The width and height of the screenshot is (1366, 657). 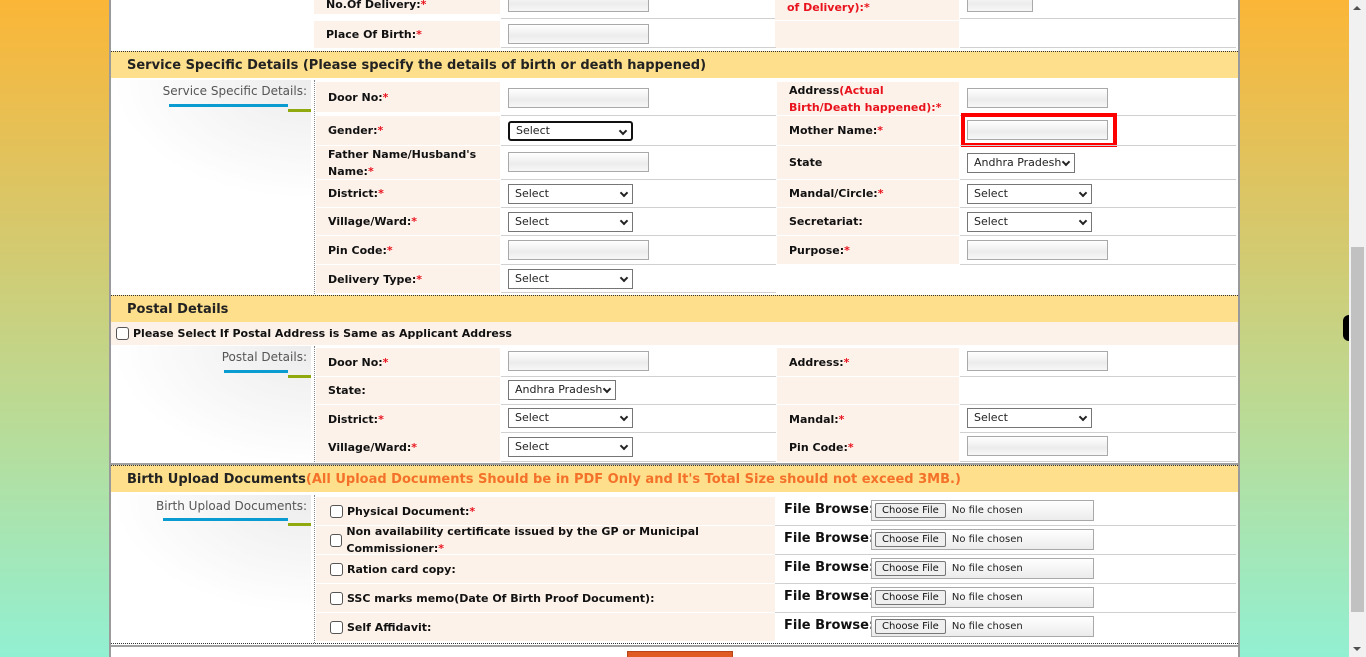 What do you see at coordinates (867, 10) in the screenshot?
I see `delivery-partial-label: of Delivery): *` at bounding box center [867, 10].